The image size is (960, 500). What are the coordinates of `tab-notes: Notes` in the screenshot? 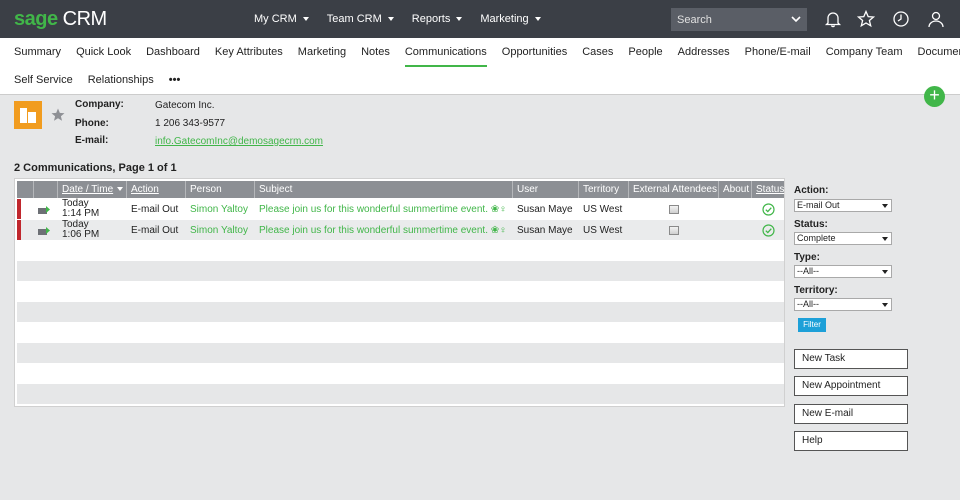 It's located at (375, 56).